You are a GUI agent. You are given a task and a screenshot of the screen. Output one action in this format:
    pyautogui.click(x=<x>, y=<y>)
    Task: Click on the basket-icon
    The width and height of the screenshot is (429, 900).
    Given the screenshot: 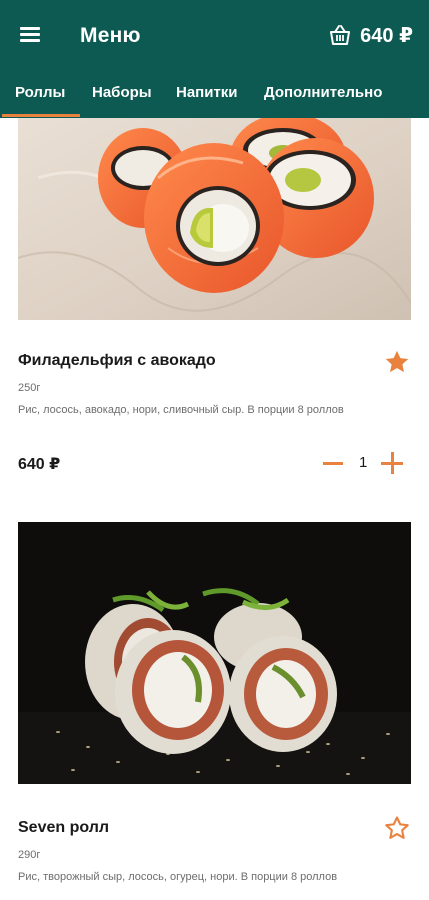 What is the action you would take?
    pyautogui.click(x=340, y=35)
    